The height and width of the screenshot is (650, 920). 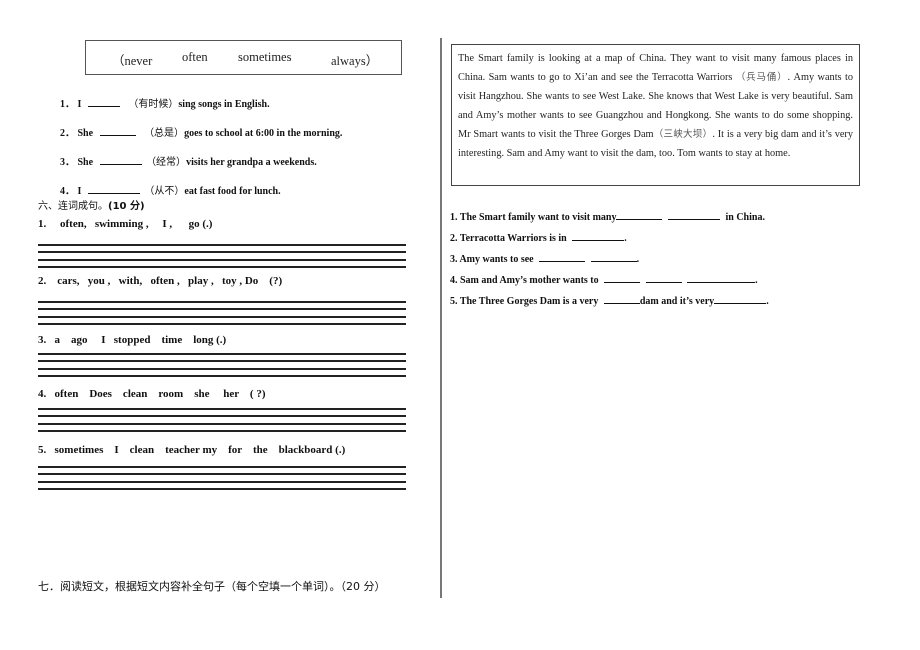 What do you see at coordinates (524, 301) in the screenshot?
I see `question-text: 5. The Three Gorges Dam is a very` at bounding box center [524, 301].